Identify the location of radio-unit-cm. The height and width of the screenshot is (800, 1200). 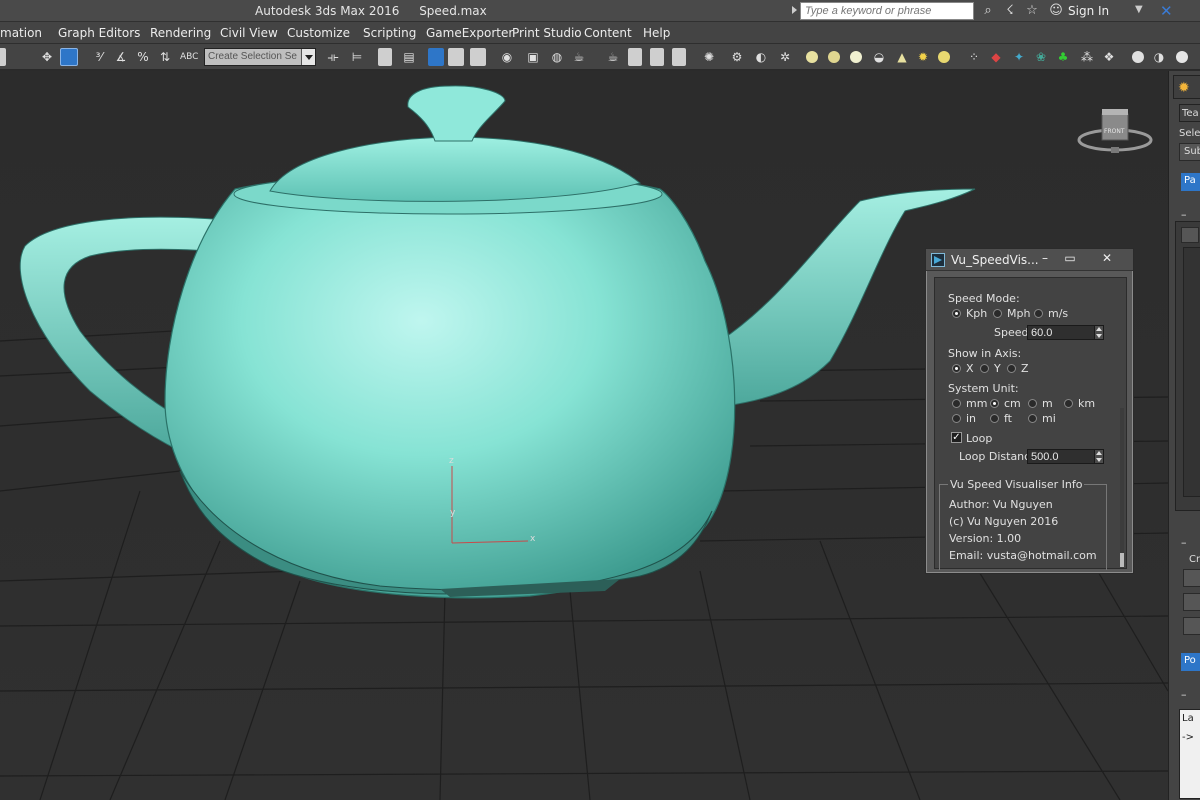
(994, 403).